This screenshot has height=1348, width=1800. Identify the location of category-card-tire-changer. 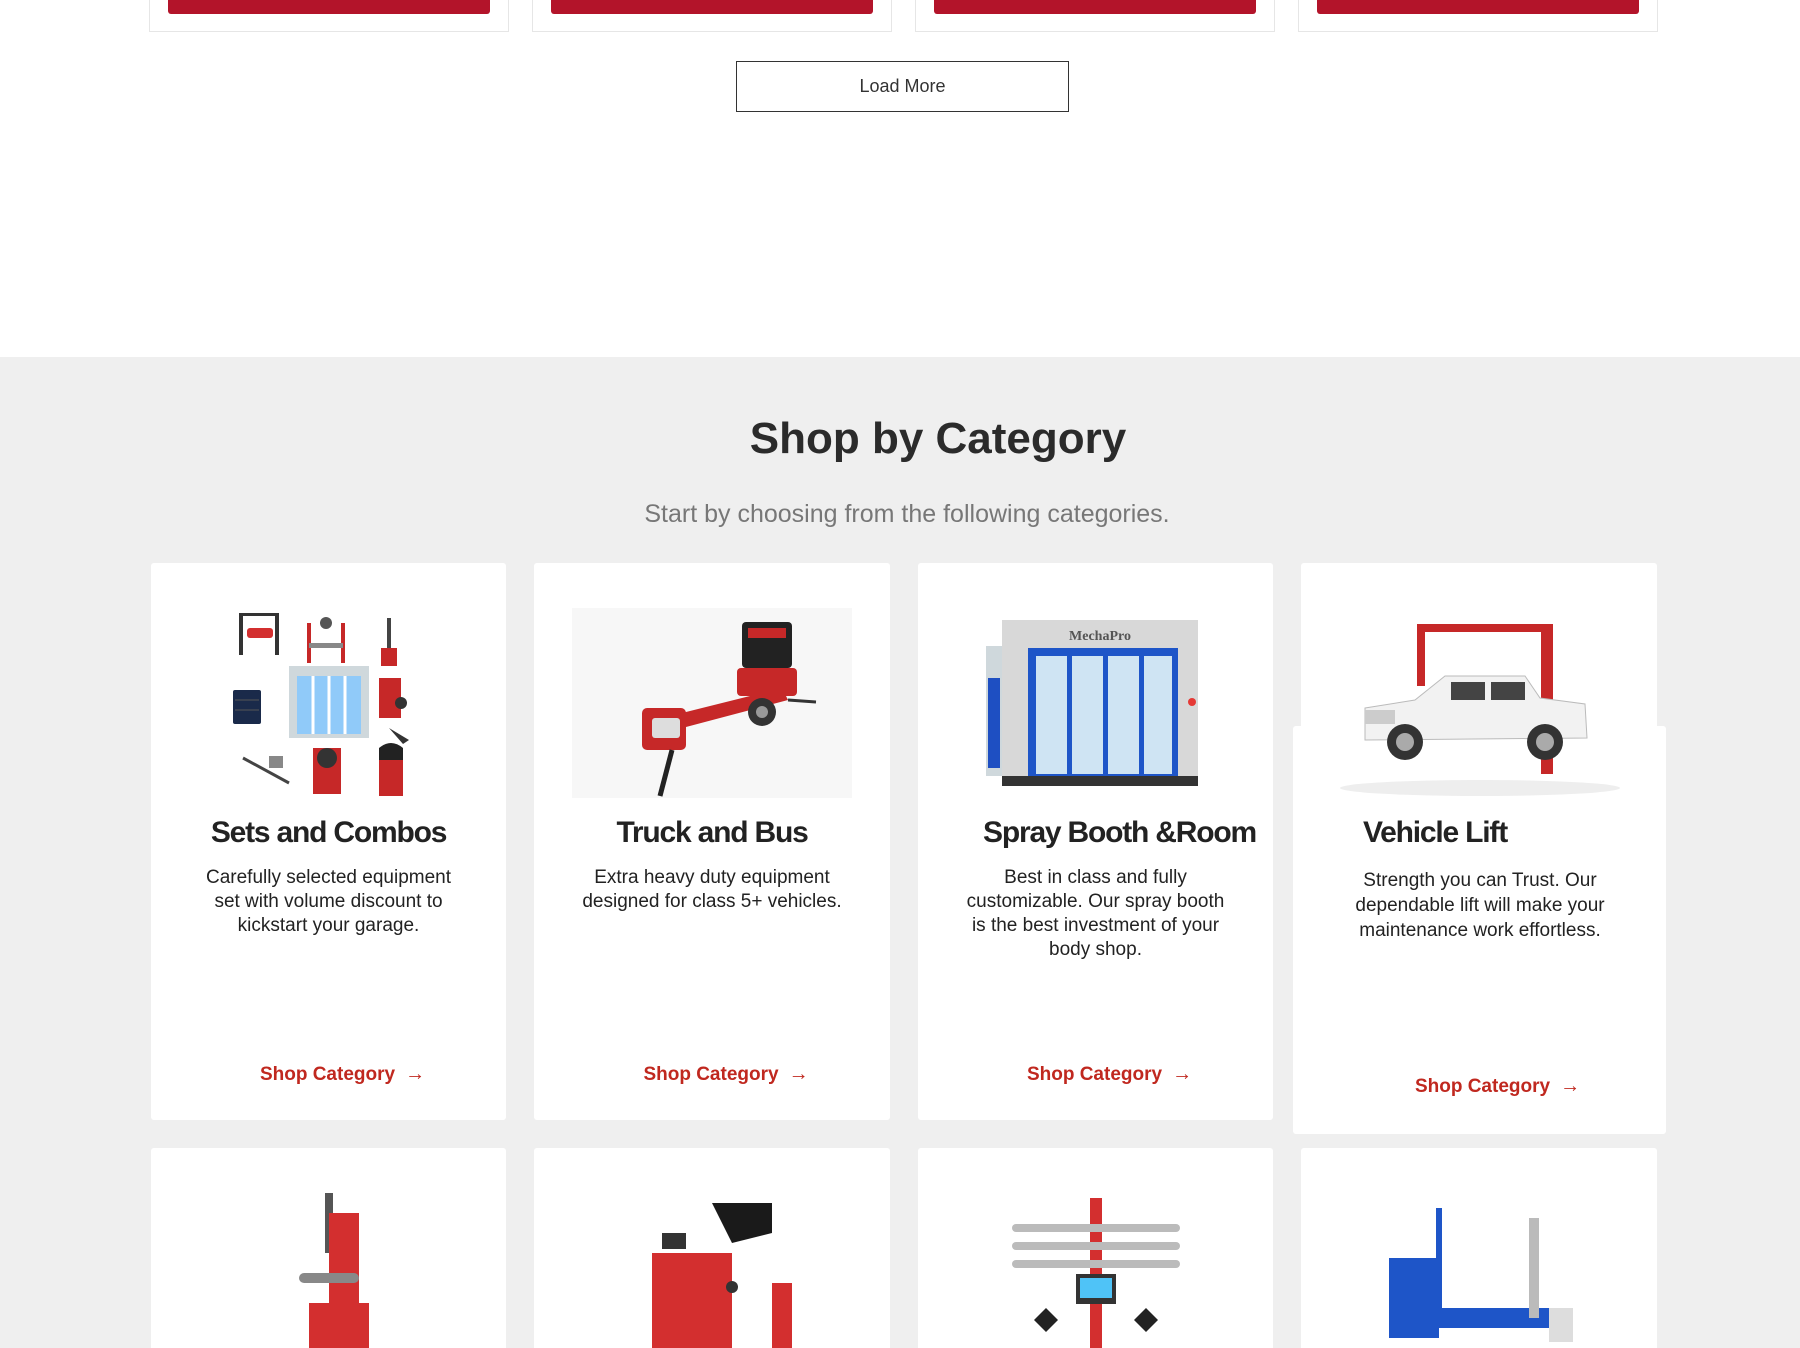
(328, 1248).